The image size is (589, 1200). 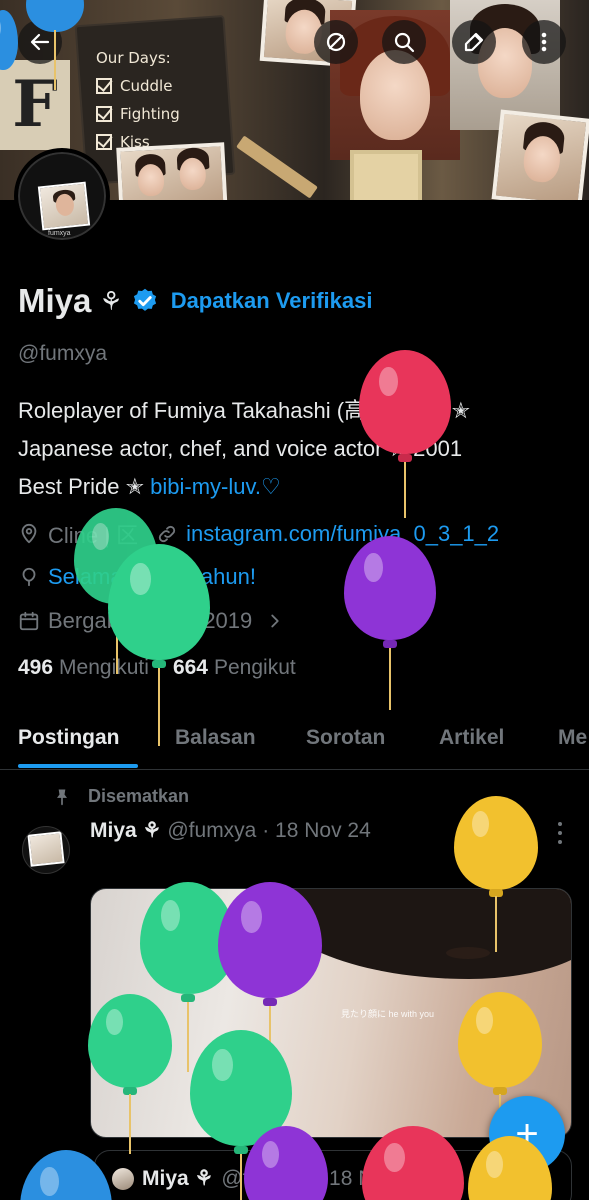 I want to click on followers-label: Pengikut, so click(x=254, y=667).